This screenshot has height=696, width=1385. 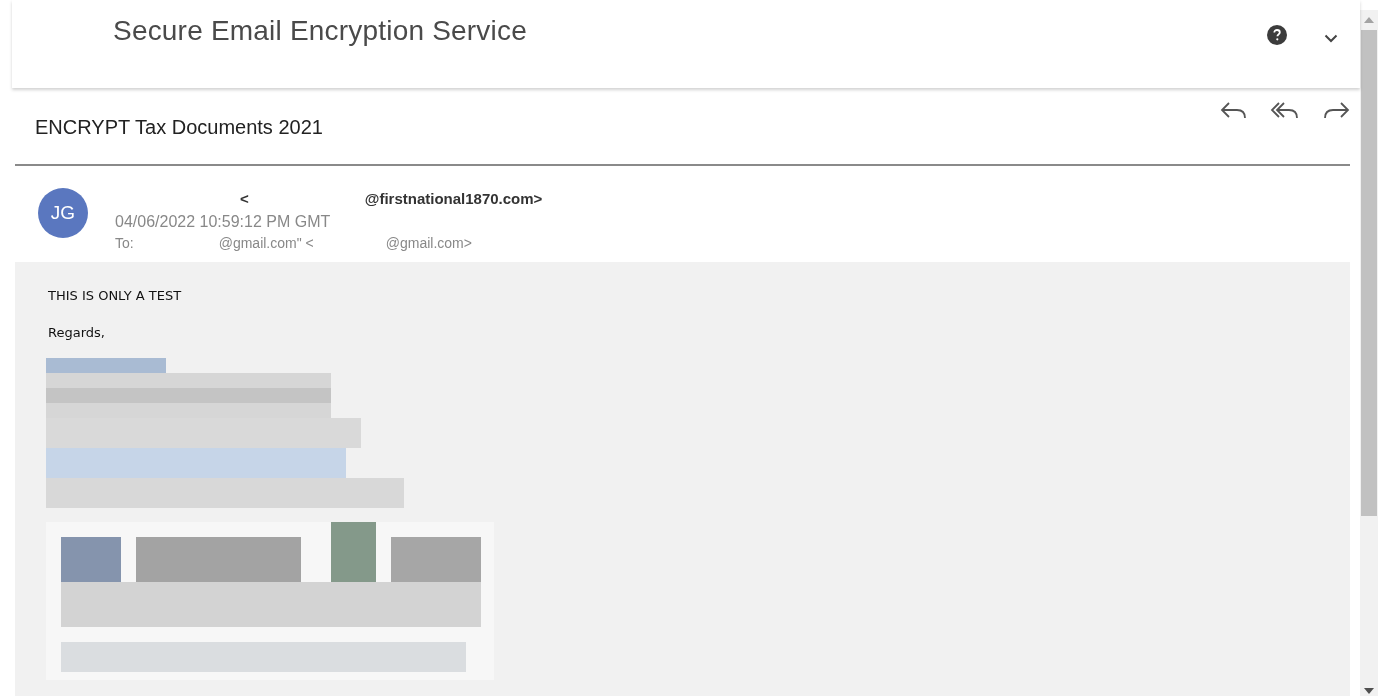 I want to click on sender-address: @firstnational1870.com>, so click(x=453, y=198).